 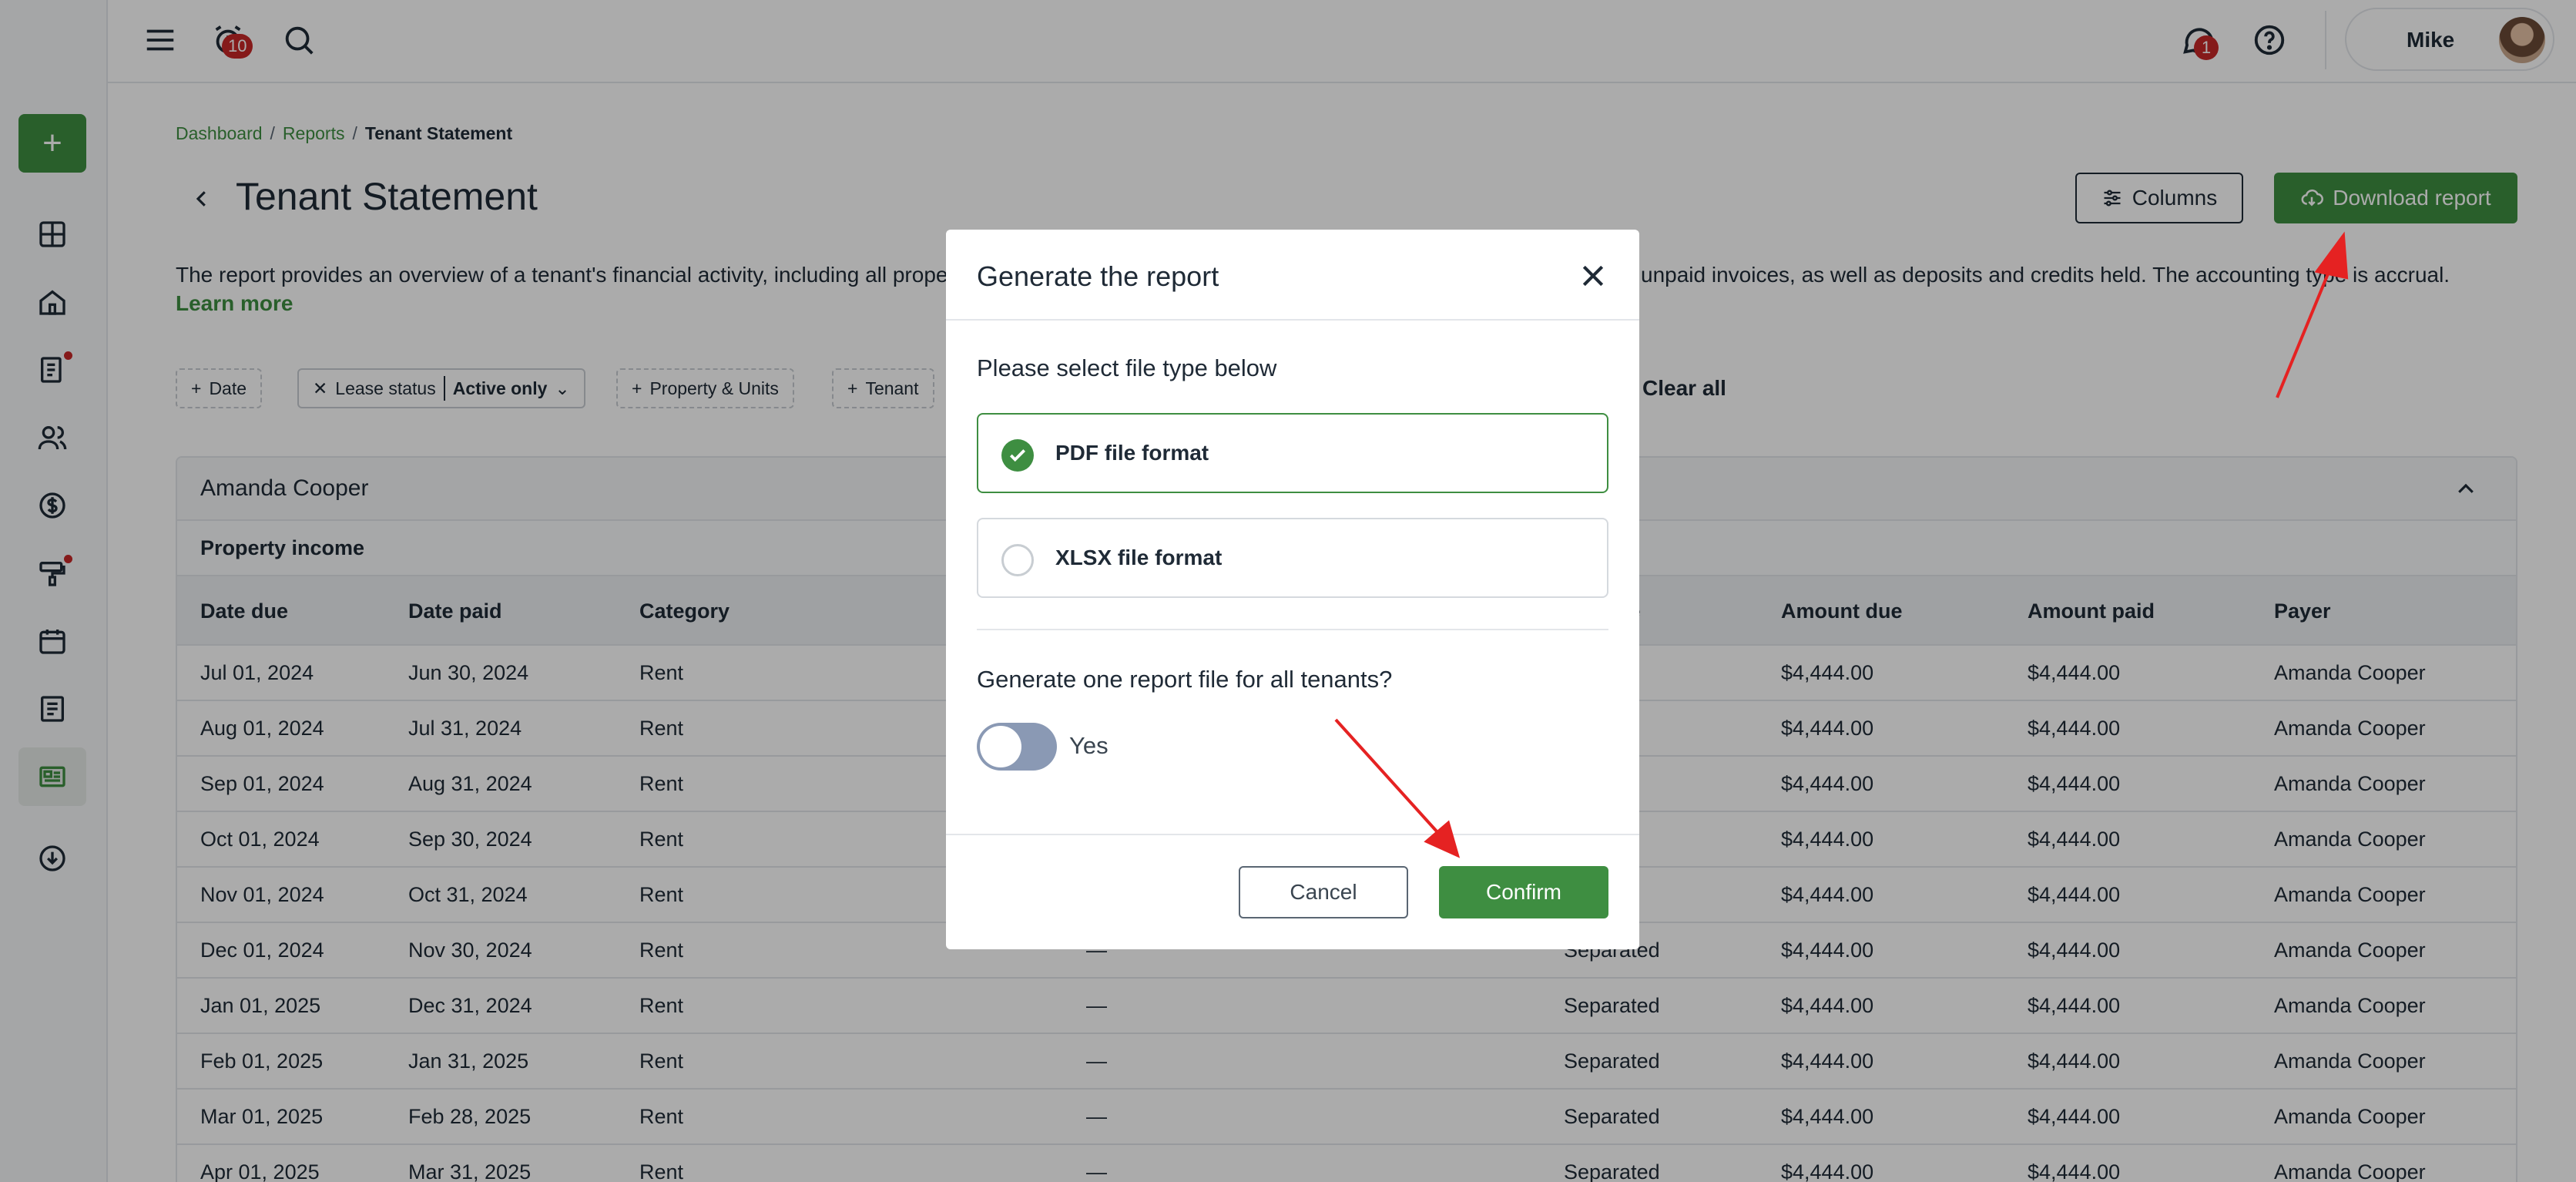 What do you see at coordinates (1017, 560) in the screenshot?
I see `radio-icon` at bounding box center [1017, 560].